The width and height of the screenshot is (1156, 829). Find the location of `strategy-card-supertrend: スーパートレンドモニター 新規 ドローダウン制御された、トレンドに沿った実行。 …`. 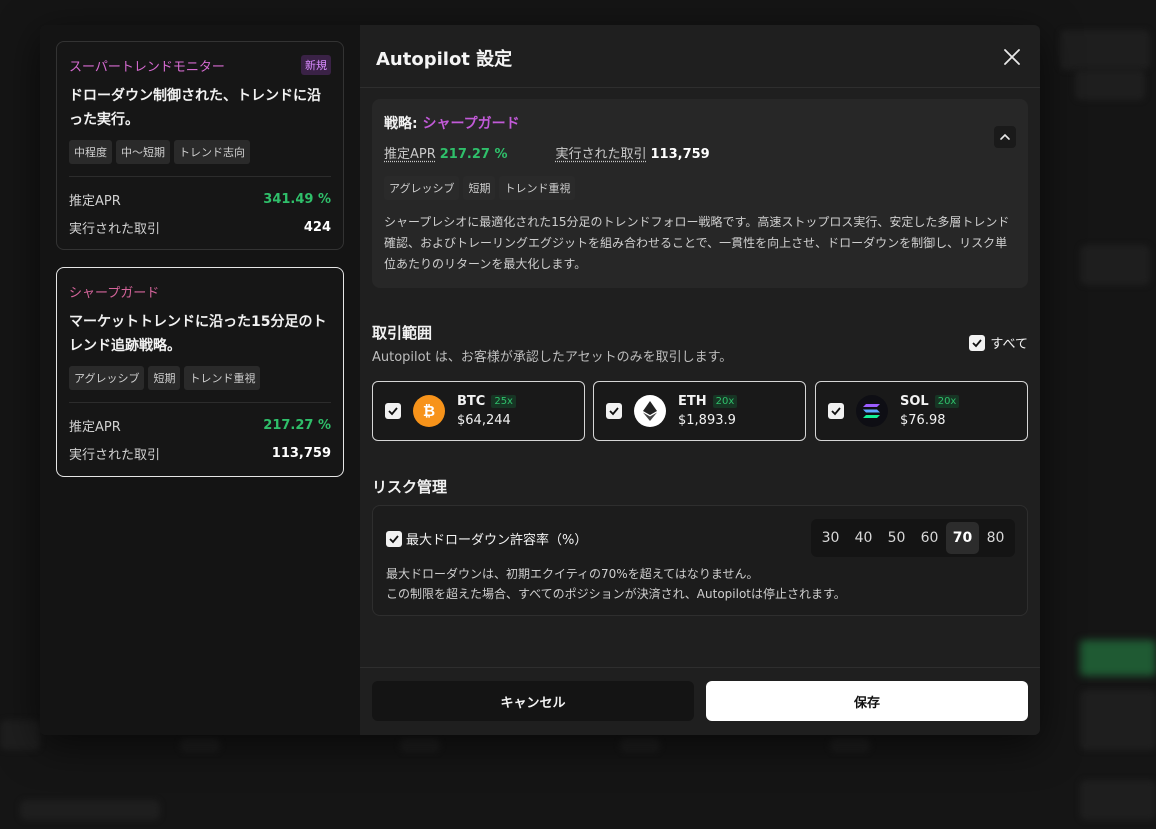

strategy-card-supertrend: スーパートレンドモニター 新規 ドローダウン制御された、トレンドに沿った実行。 … is located at coordinates (200, 145).